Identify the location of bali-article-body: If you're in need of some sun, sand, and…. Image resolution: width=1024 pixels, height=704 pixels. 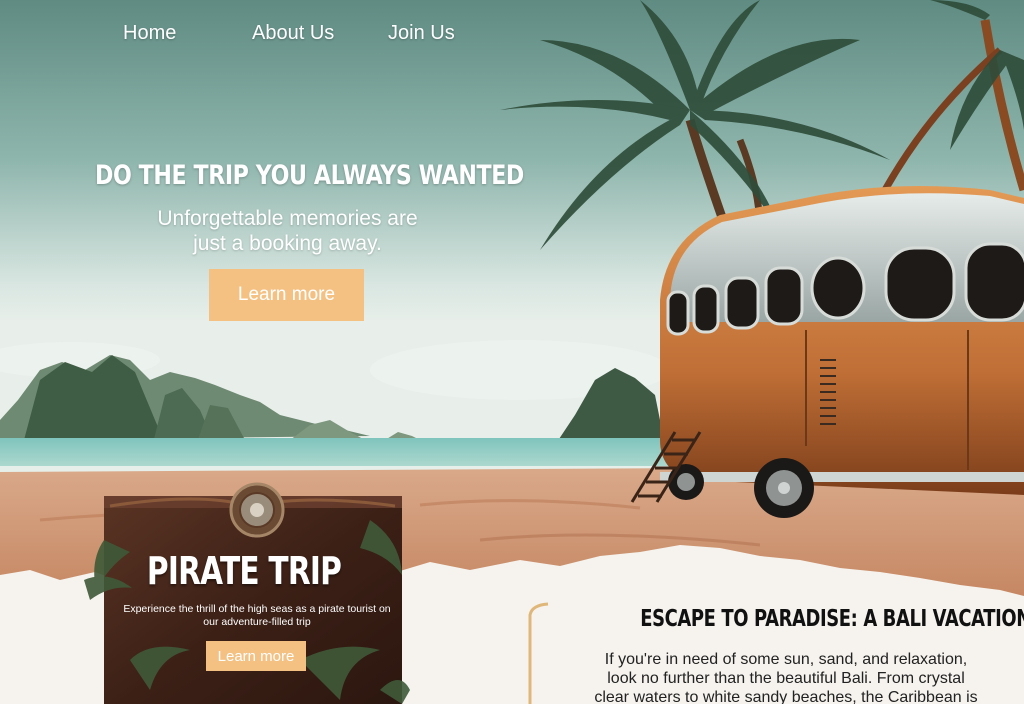
(786, 677).